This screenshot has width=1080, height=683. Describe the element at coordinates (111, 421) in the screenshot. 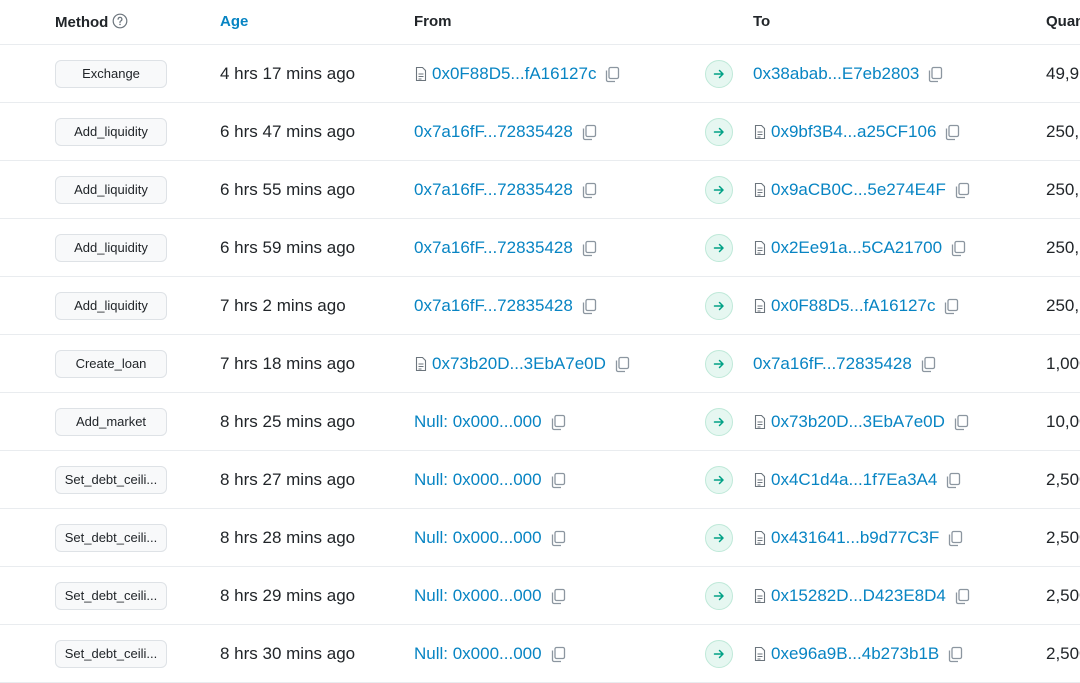

I see `method-badge: Add_market` at that location.